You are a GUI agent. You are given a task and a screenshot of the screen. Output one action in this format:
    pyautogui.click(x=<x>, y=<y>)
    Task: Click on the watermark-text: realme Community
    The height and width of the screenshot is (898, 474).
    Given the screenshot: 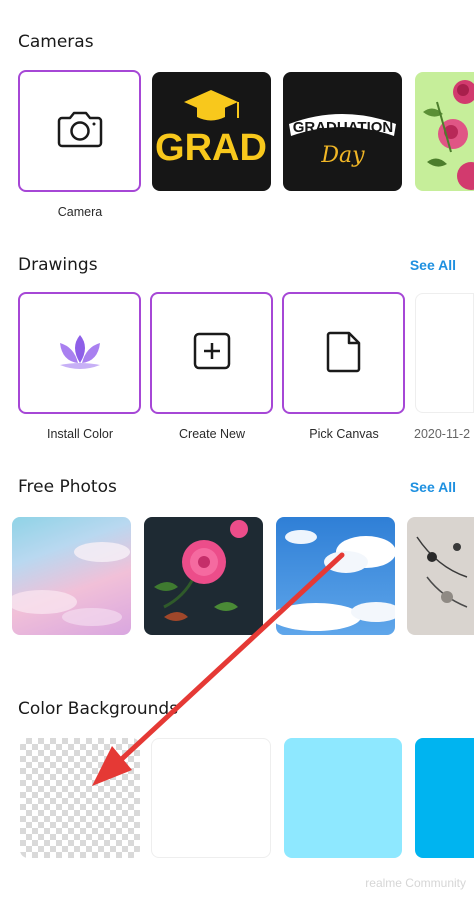 What is the action you would take?
    pyautogui.click(x=415, y=883)
    